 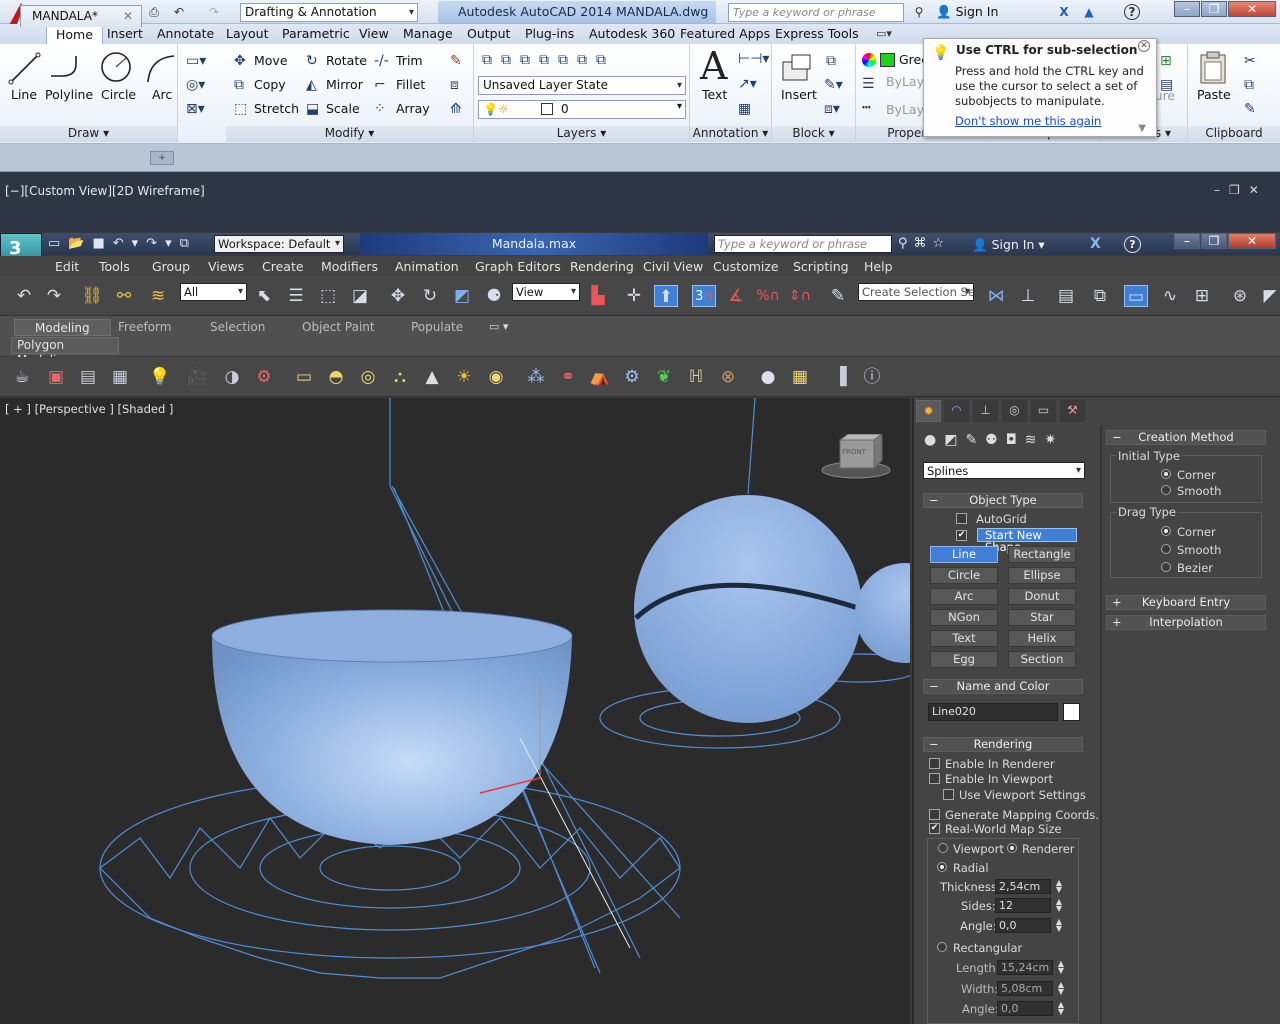 What do you see at coordinates (162, 158) in the screenshot?
I see `new-tab-icon: +` at bounding box center [162, 158].